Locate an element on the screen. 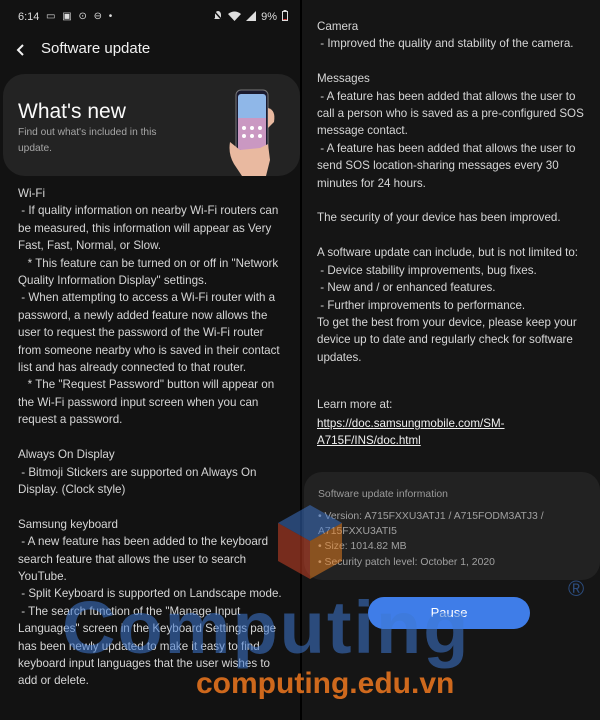 This screenshot has width=600, height=720. phone-hand-illustration is located at coordinates (252, 132).